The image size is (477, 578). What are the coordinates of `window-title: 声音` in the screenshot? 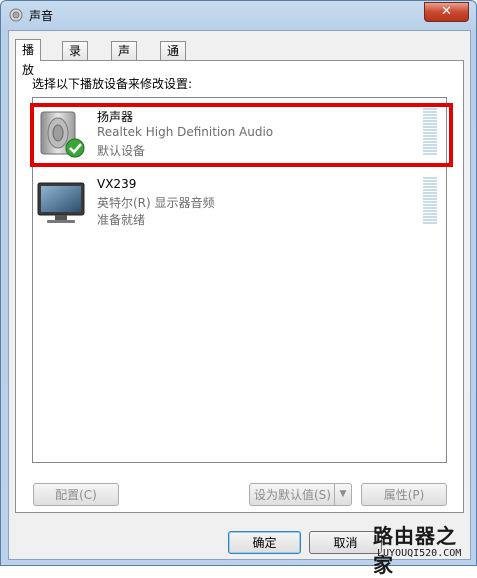 It's located at (41, 16).